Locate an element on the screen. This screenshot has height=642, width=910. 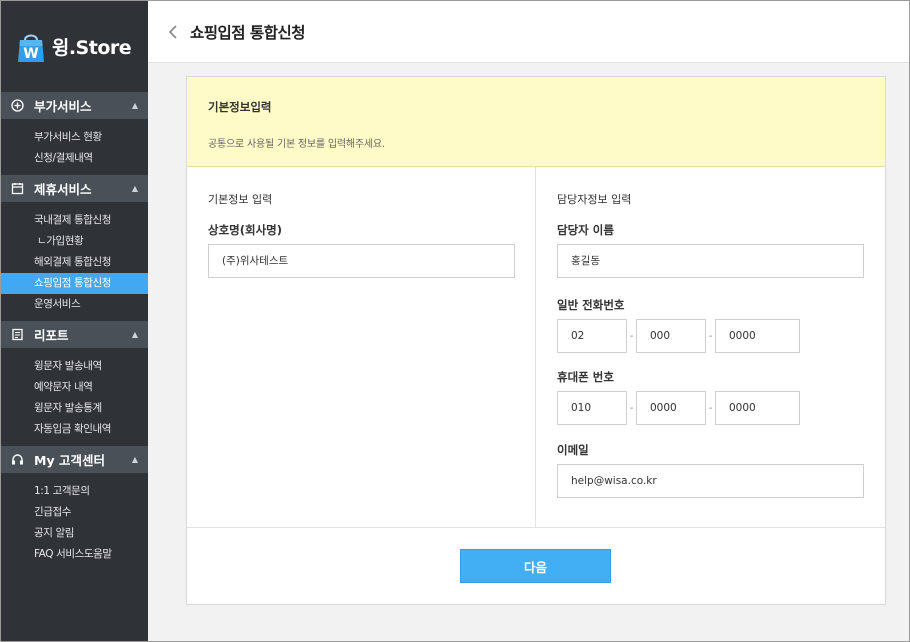
svg-text: W is located at coordinates (30, 54).